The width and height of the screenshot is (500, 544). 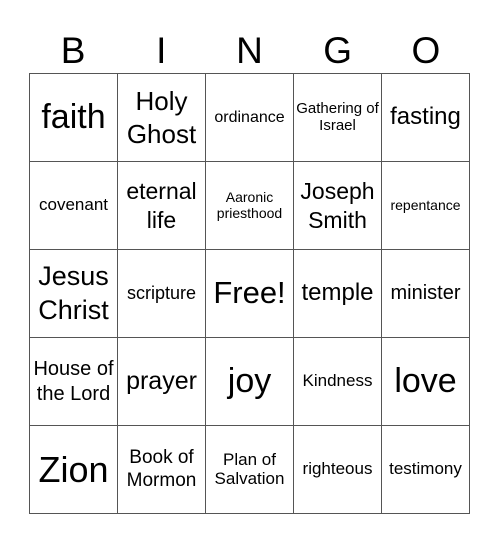 What do you see at coordinates (250, 118) in the screenshot?
I see `bingo-cell: ordinance` at bounding box center [250, 118].